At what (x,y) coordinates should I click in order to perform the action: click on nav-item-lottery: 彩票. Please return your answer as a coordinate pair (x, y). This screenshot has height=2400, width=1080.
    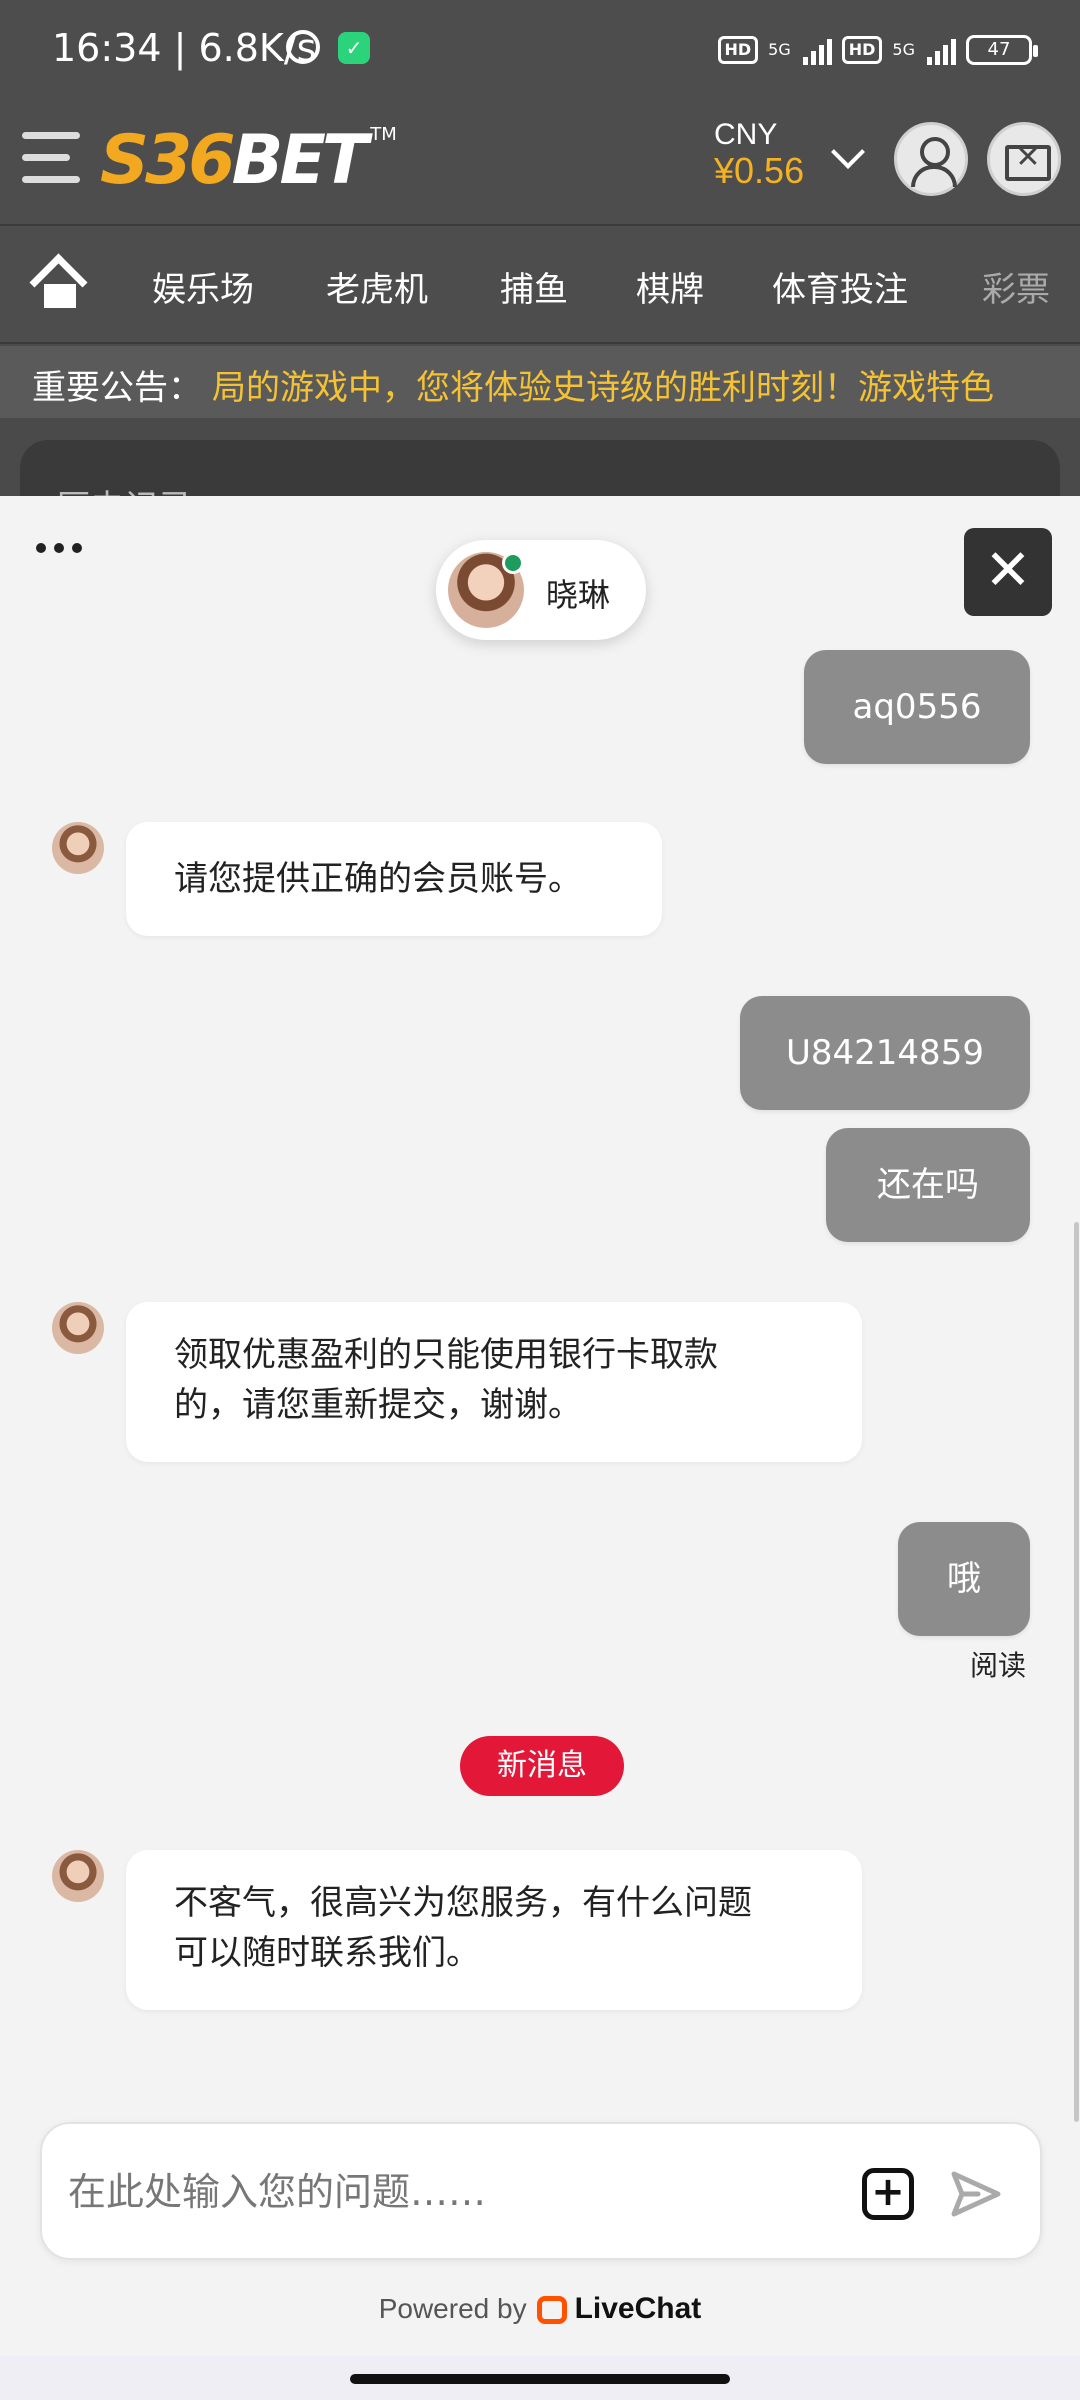
    Looking at the image, I should click on (1016, 286).